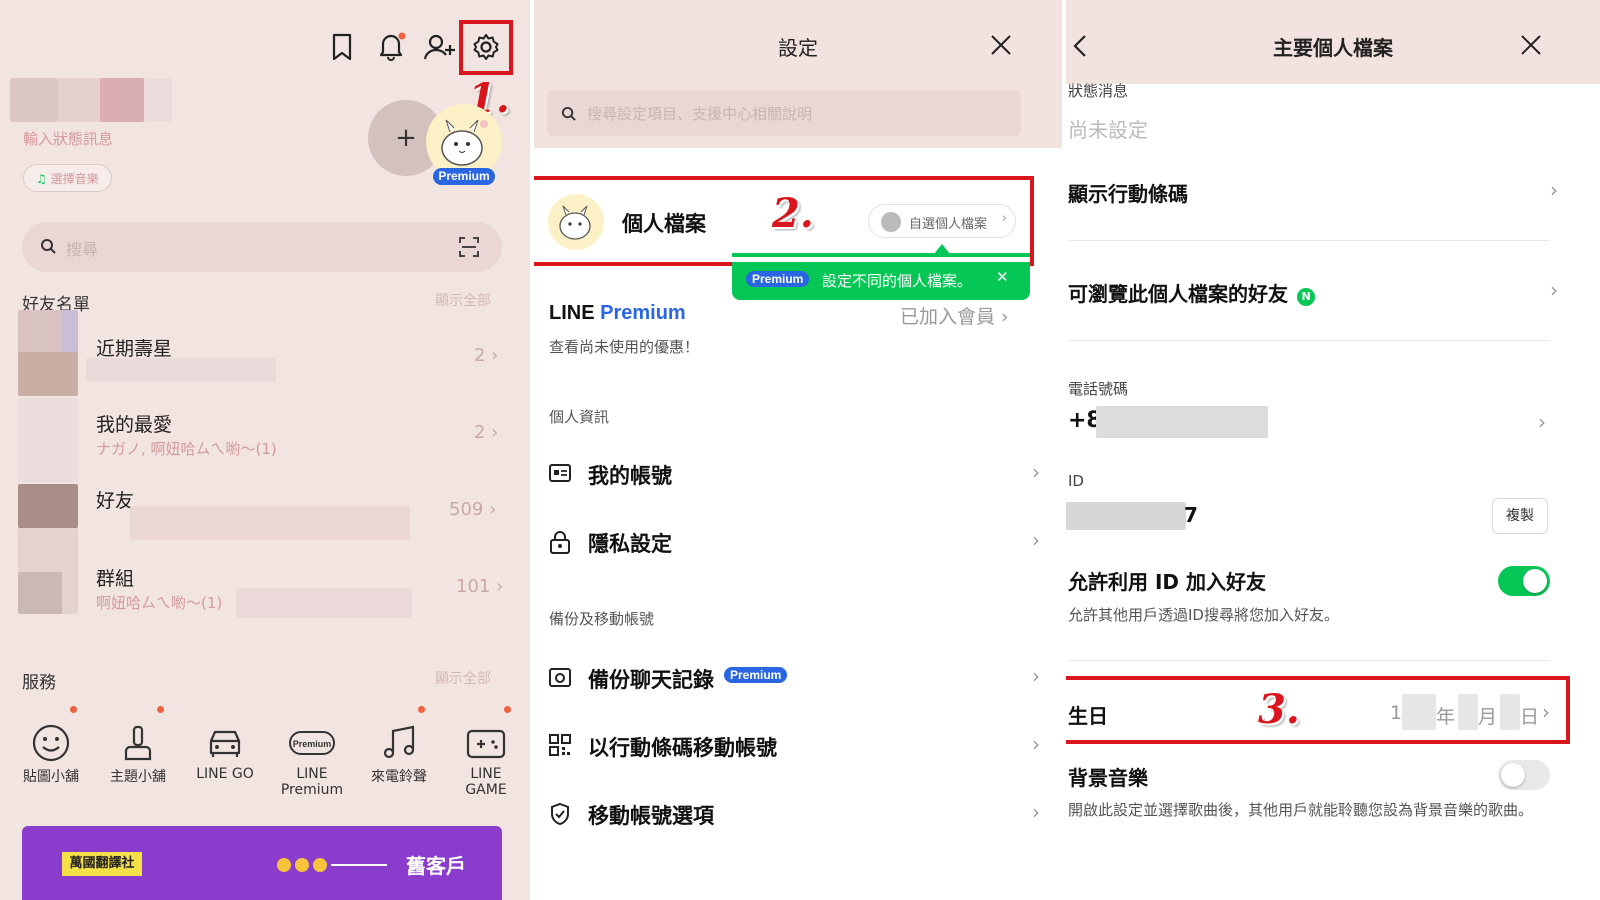  I want to click on bell-icon, so click(391, 46).